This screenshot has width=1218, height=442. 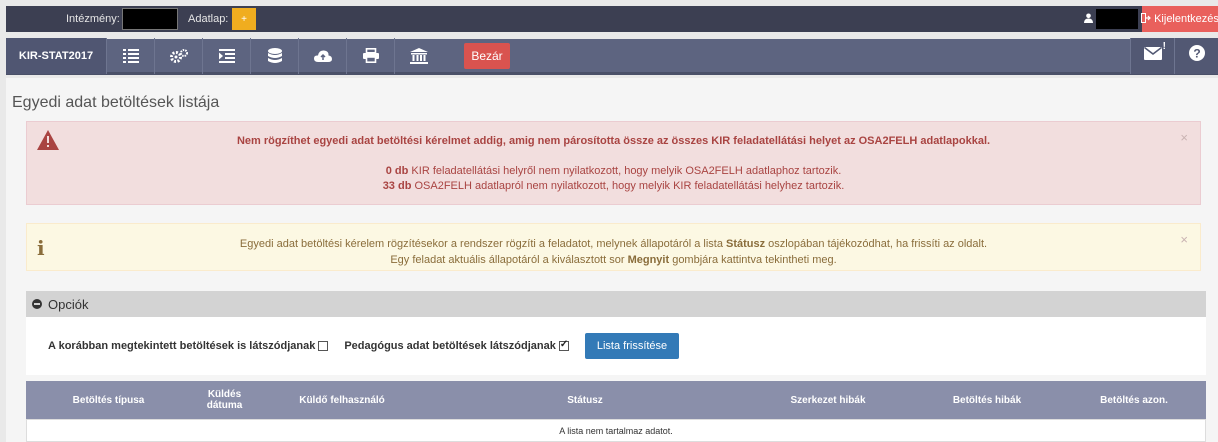 I want to click on count-osa2felh: 33 db, so click(x=397, y=186).